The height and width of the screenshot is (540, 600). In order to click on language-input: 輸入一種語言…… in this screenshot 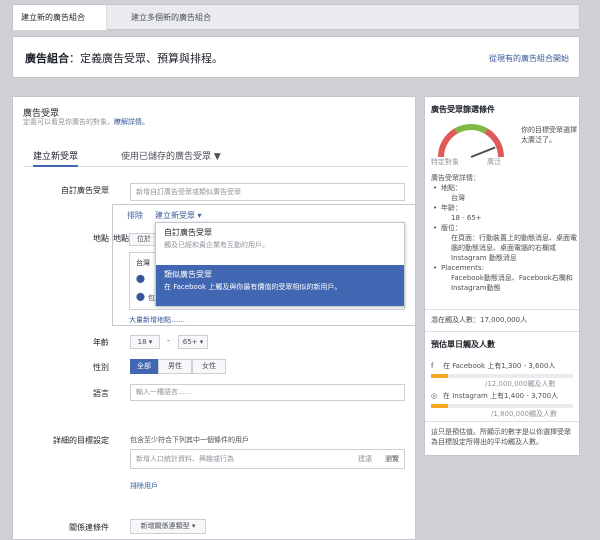, I will do `click(267, 392)`.